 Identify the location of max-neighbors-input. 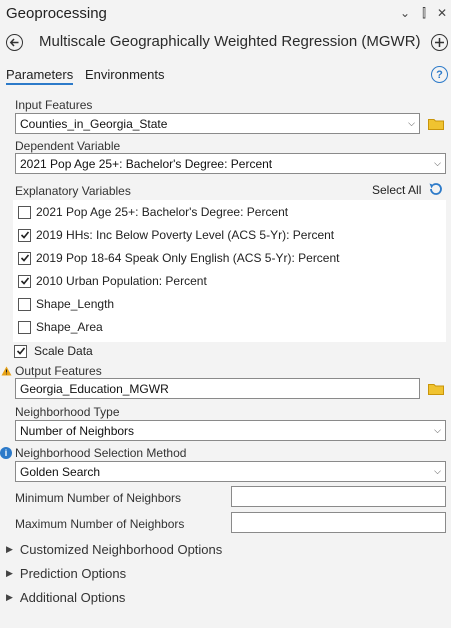
(338, 522).